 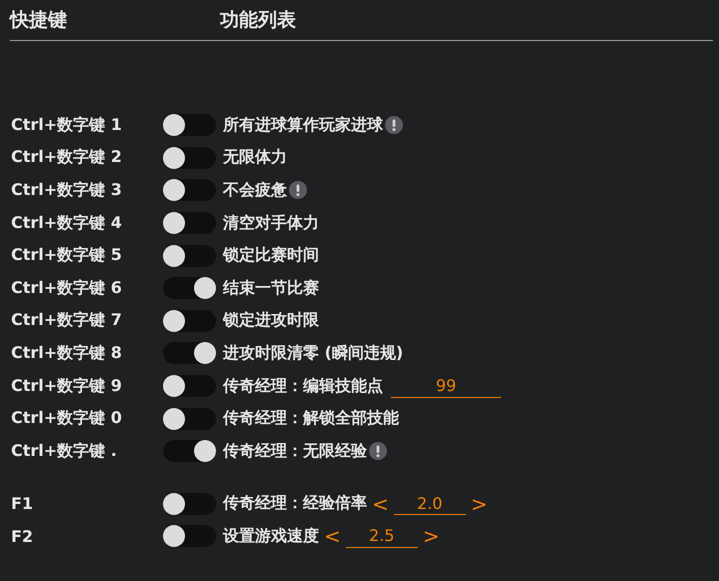 What do you see at coordinates (271, 255) in the screenshot?
I see `feature-label: 锁定比赛时间` at bounding box center [271, 255].